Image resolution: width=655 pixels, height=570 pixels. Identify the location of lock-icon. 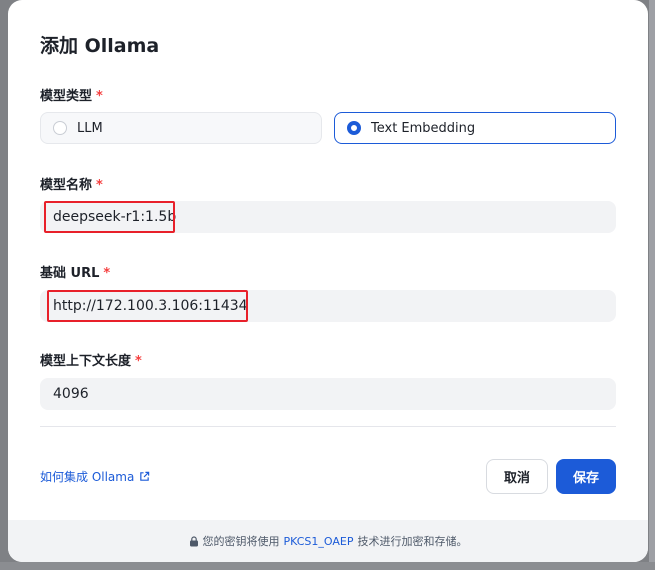
(194, 541).